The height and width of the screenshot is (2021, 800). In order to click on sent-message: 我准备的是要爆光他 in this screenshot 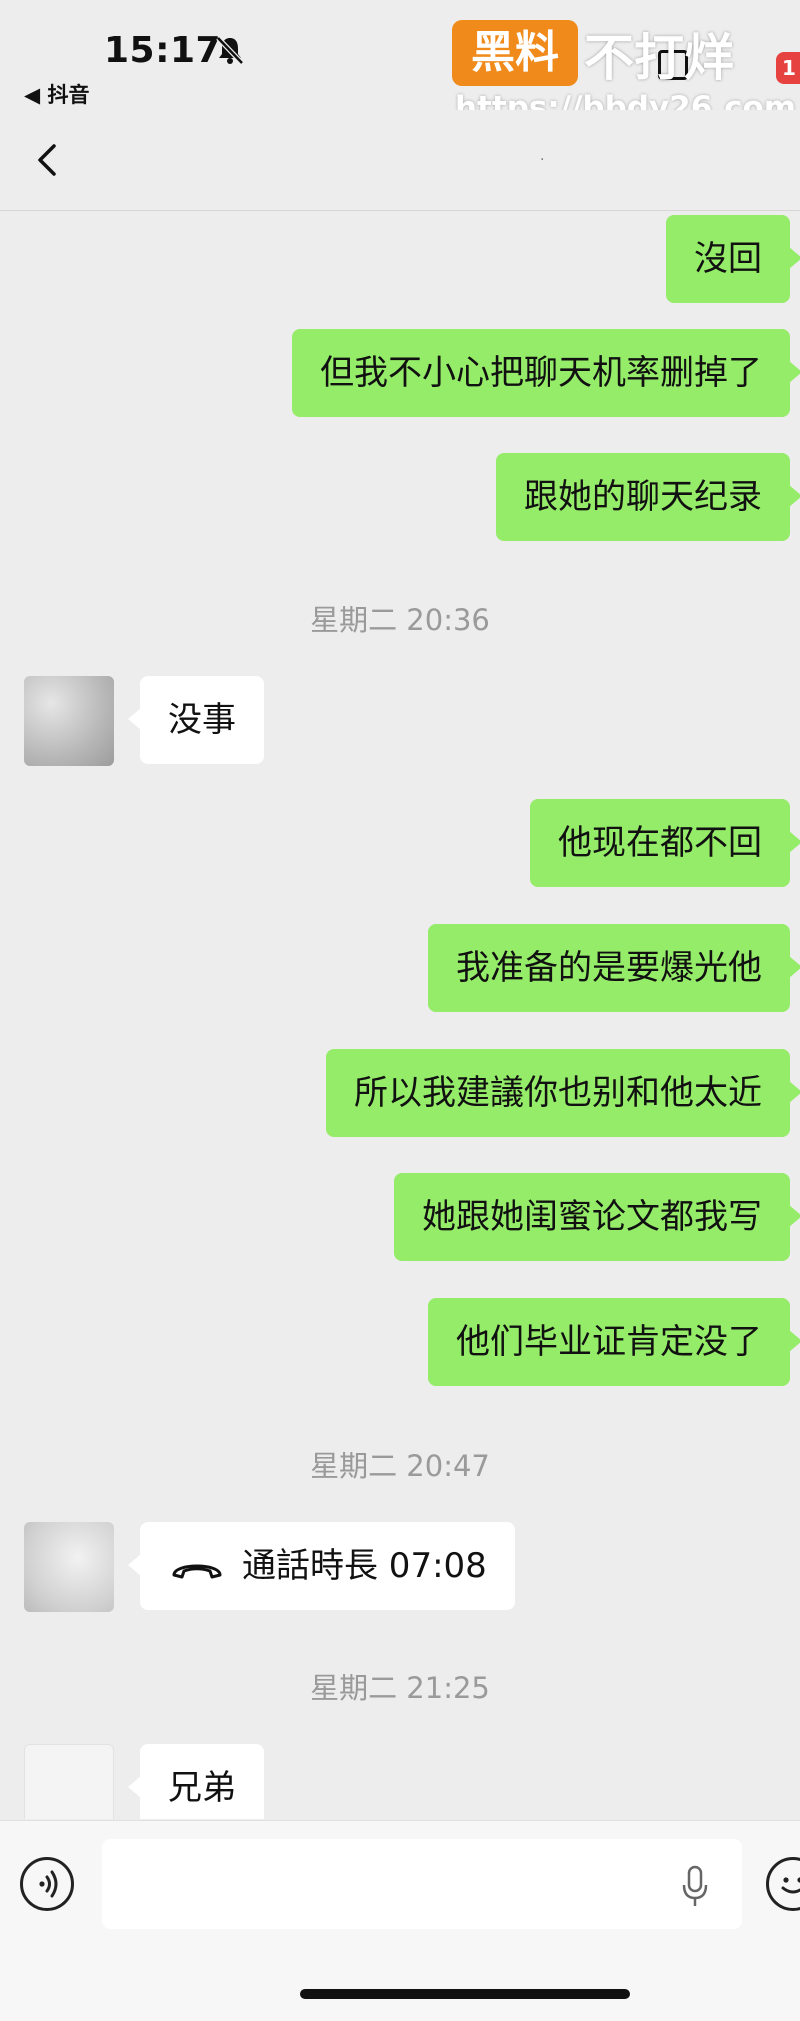, I will do `click(614, 968)`.